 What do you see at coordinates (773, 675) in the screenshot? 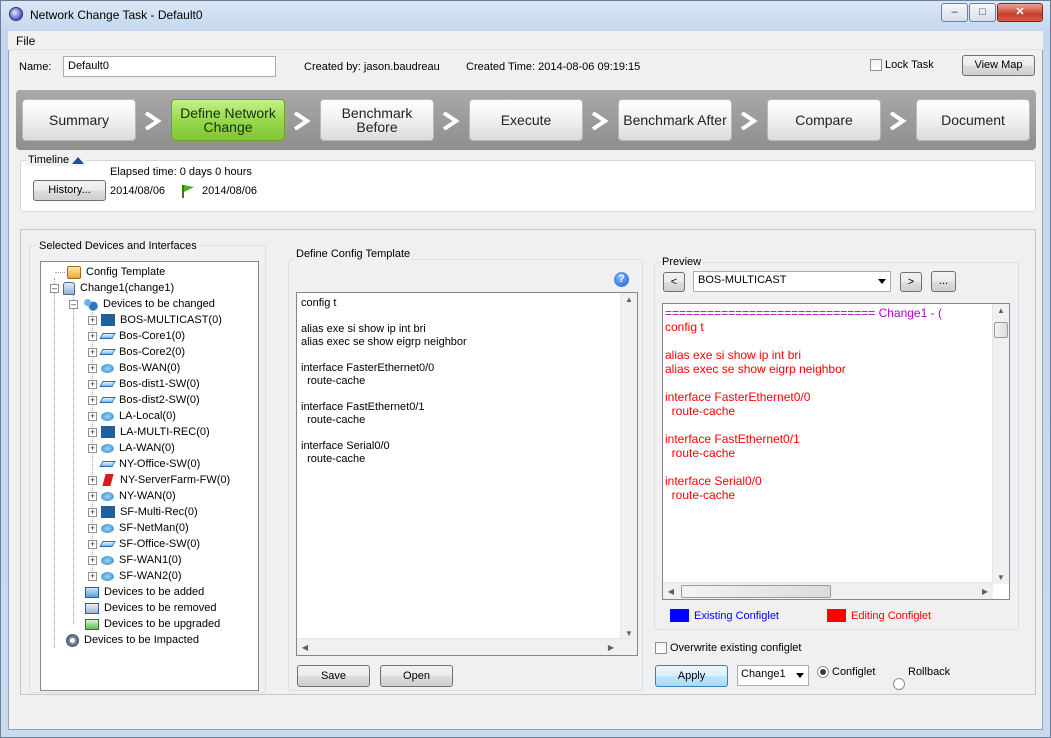
I see `change-select: Change1` at bounding box center [773, 675].